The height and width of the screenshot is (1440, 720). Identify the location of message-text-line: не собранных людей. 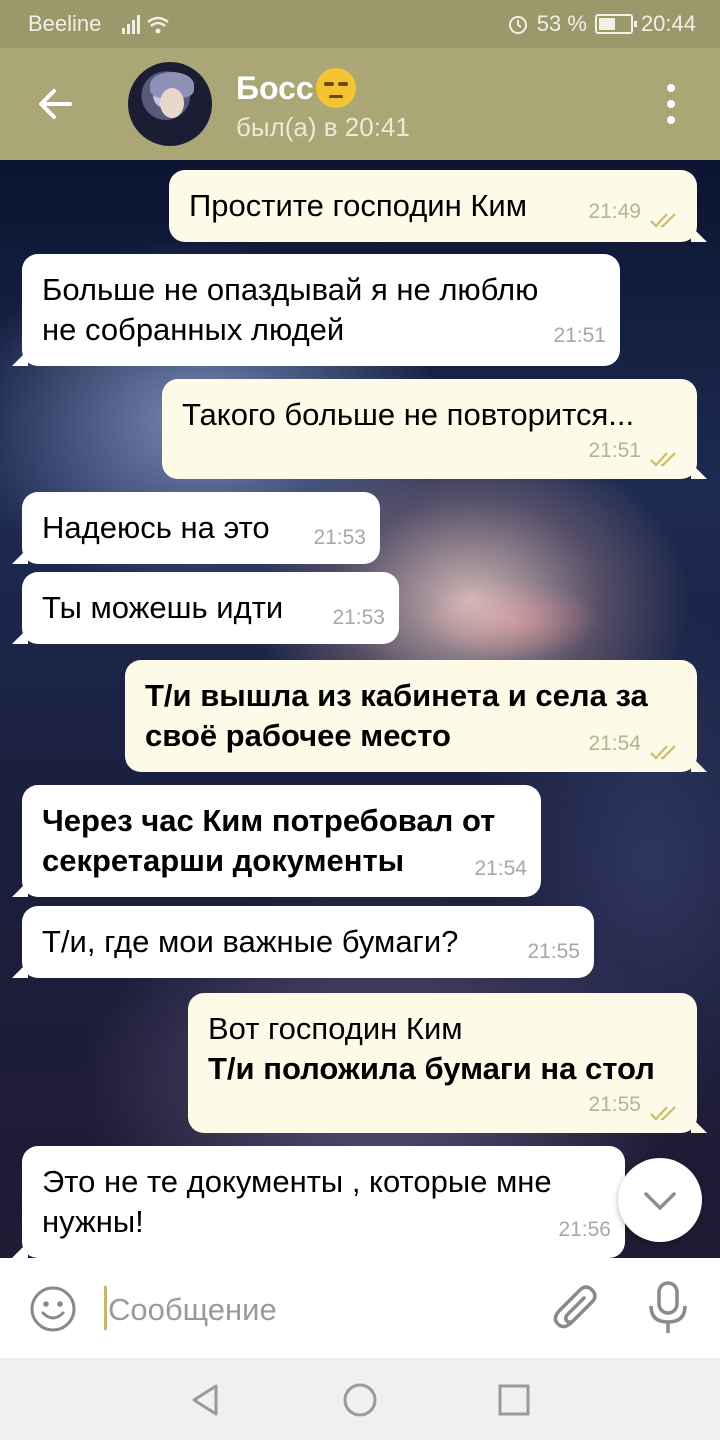
(193, 329).